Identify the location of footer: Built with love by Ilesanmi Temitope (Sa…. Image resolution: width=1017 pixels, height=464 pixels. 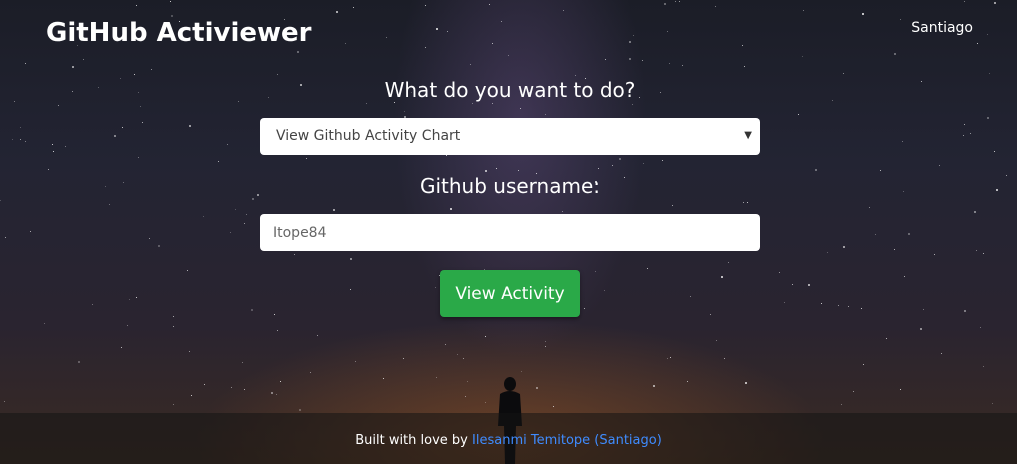
(508, 438).